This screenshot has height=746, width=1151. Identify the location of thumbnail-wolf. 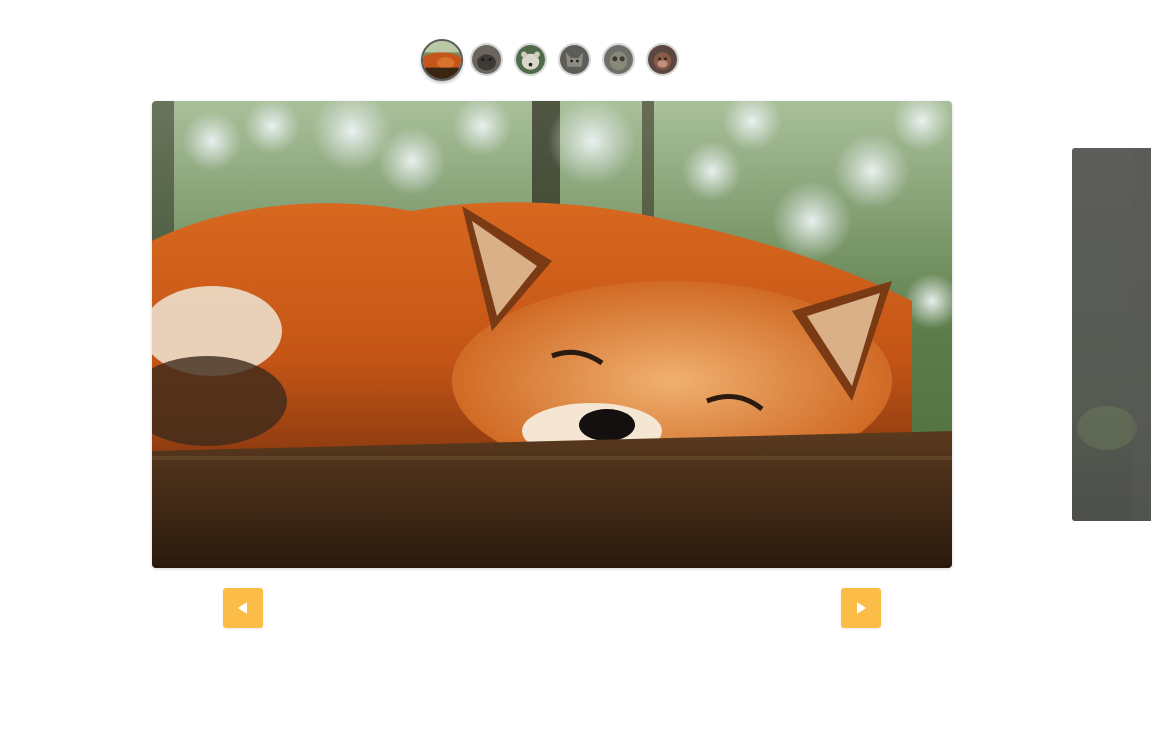
(574, 59).